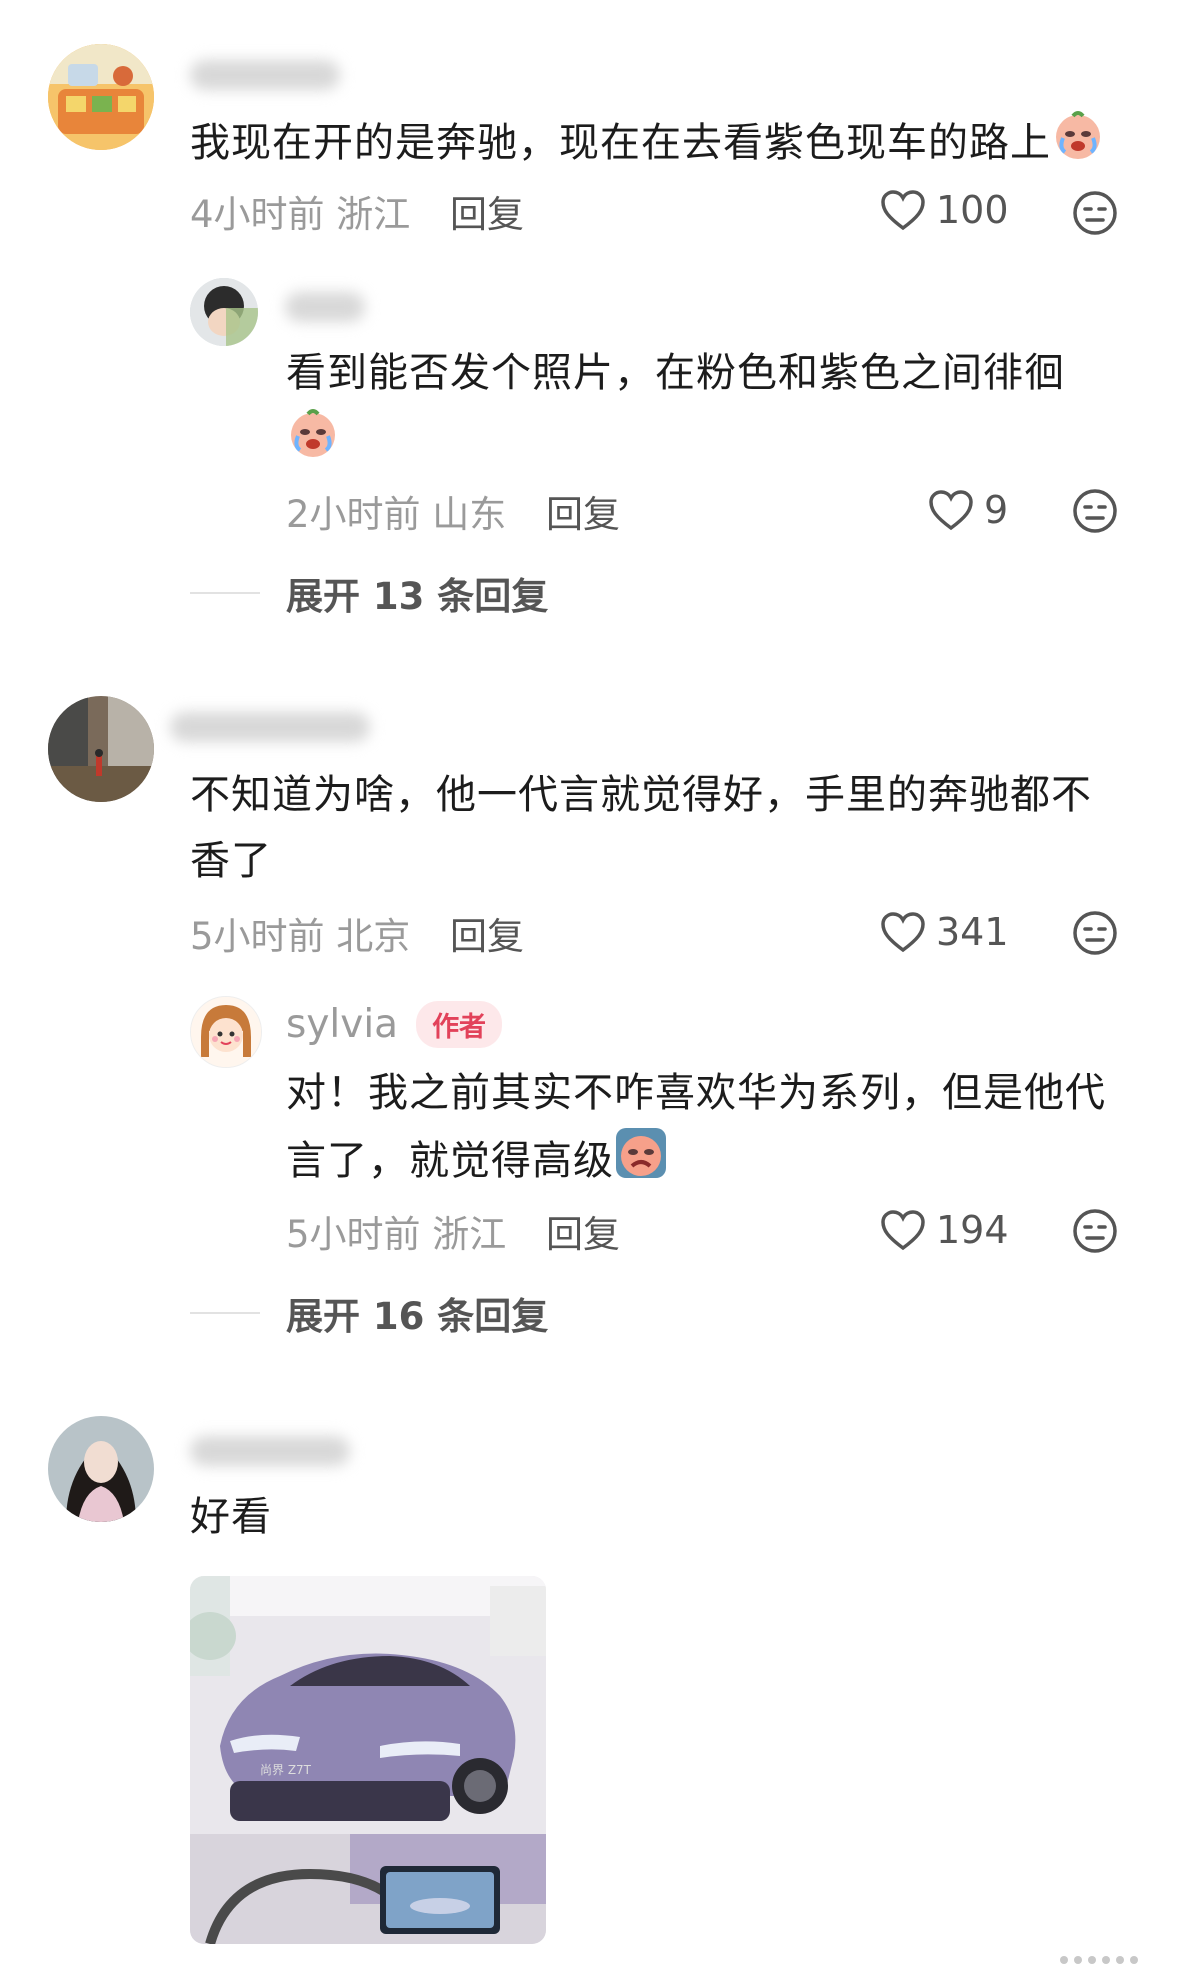 This screenshot has height=1980, width=1179. What do you see at coordinates (417, 596) in the screenshot?
I see `expand-replies-label: 展开 13 条回复` at bounding box center [417, 596].